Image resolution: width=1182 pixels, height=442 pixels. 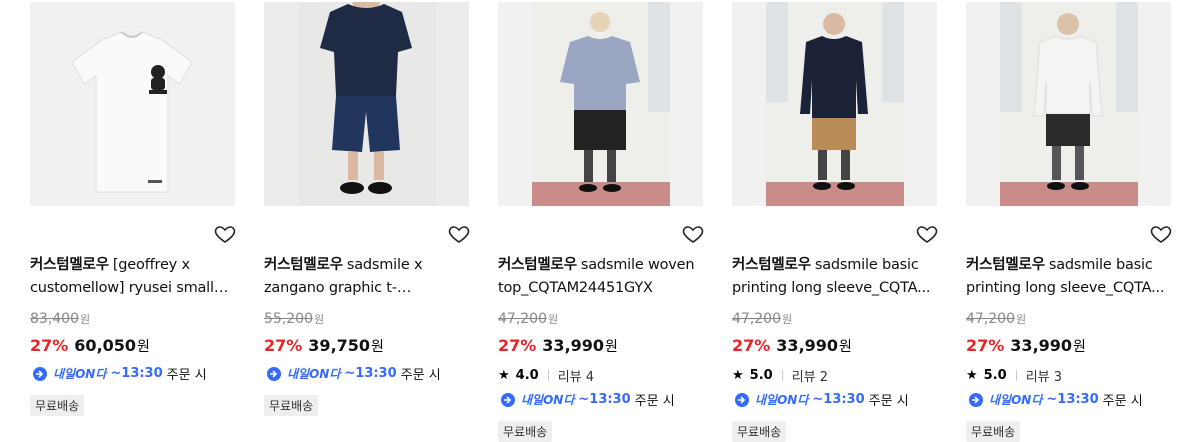 I want to click on product-image-model-navy-tshirt, so click(x=366, y=104).